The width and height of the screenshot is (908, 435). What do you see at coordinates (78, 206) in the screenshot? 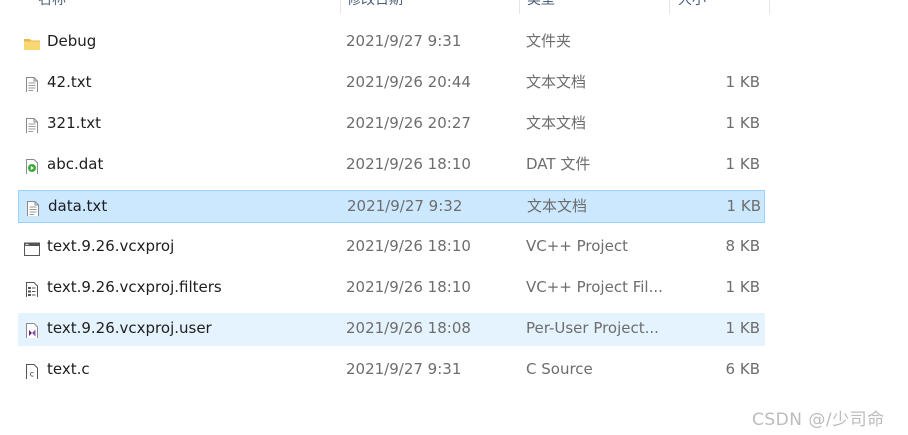
I see `file-name: data.txt` at bounding box center [78, 206].